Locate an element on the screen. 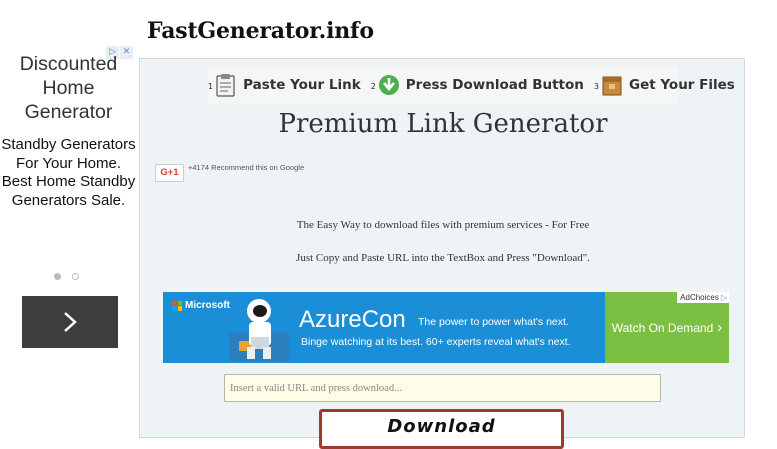 Image resolution: width=777 pixels, height=449 pixels. chevron-right-icon is located at coordinates (70, 322).